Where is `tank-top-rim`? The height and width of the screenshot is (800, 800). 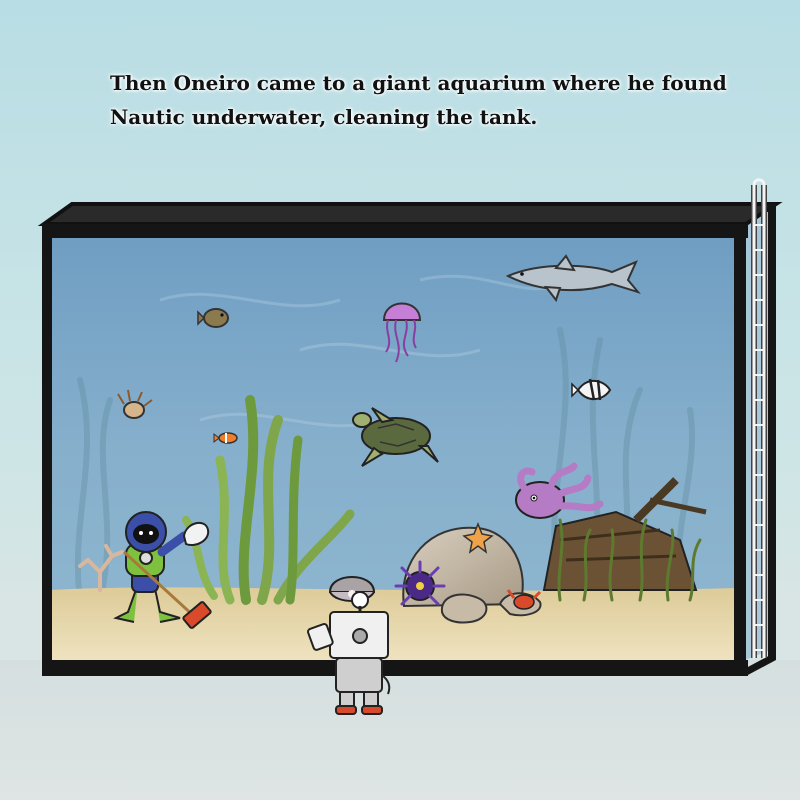 tank-top-rim is located at coordinates (395, 231).